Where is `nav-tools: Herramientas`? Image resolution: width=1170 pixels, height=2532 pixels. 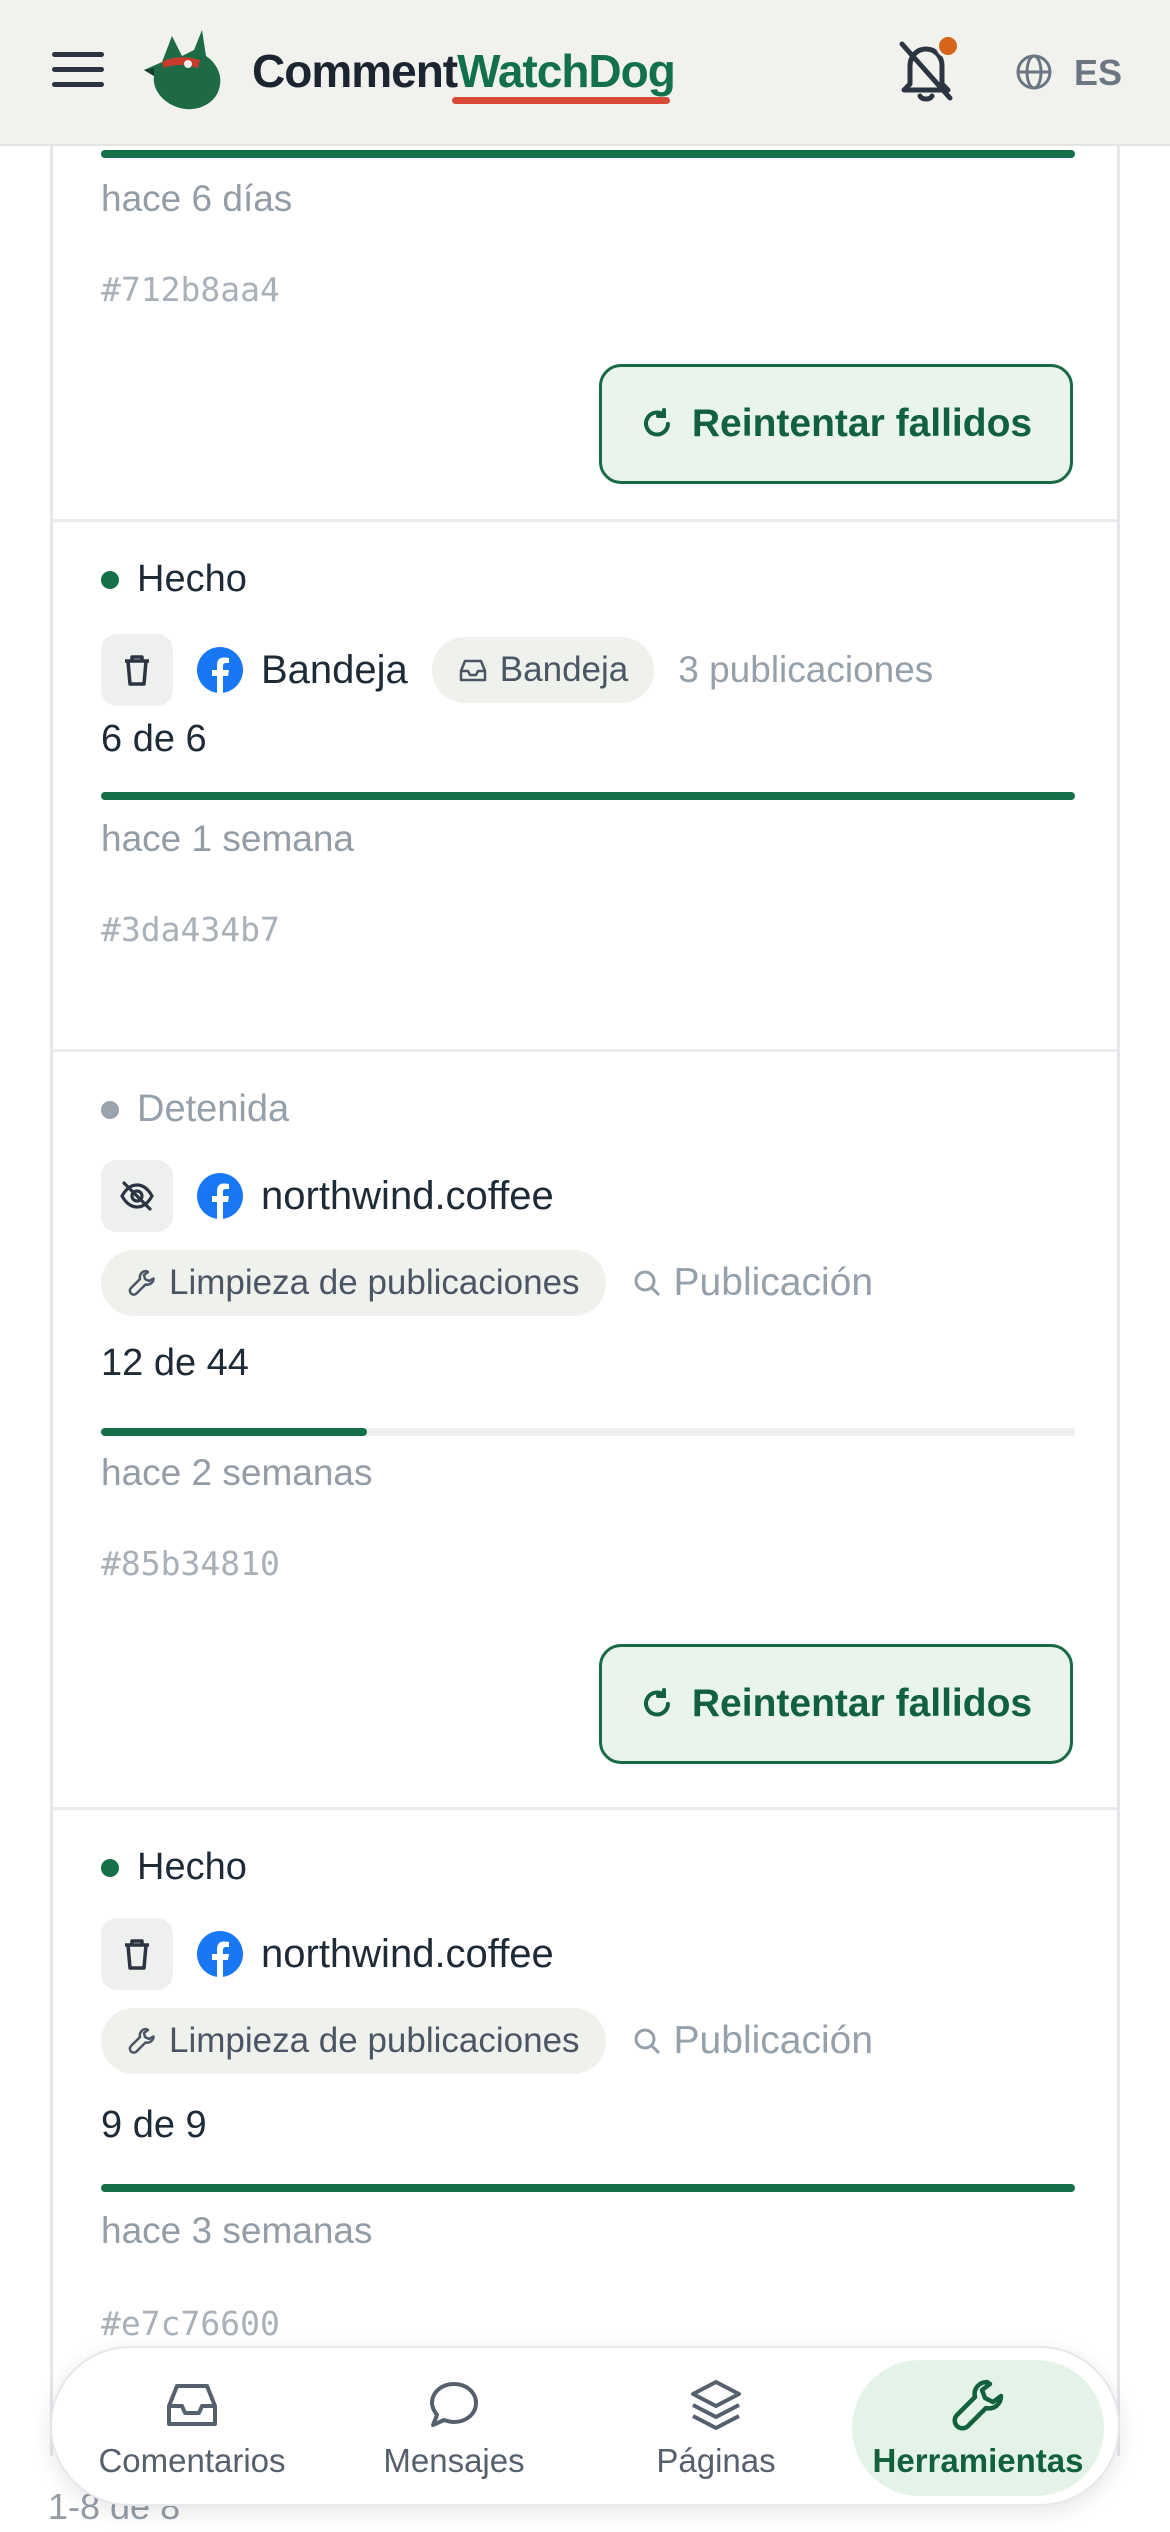 nav-tools: Herramientas is located at coordinates (978, 2428).